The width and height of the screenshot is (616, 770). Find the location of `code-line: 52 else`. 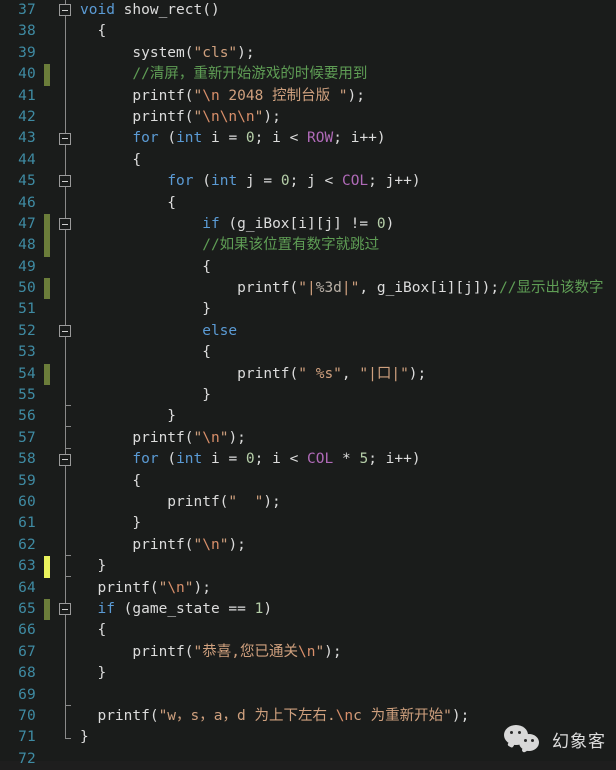

code-line: 52 else is located at coordinates (308, 331).